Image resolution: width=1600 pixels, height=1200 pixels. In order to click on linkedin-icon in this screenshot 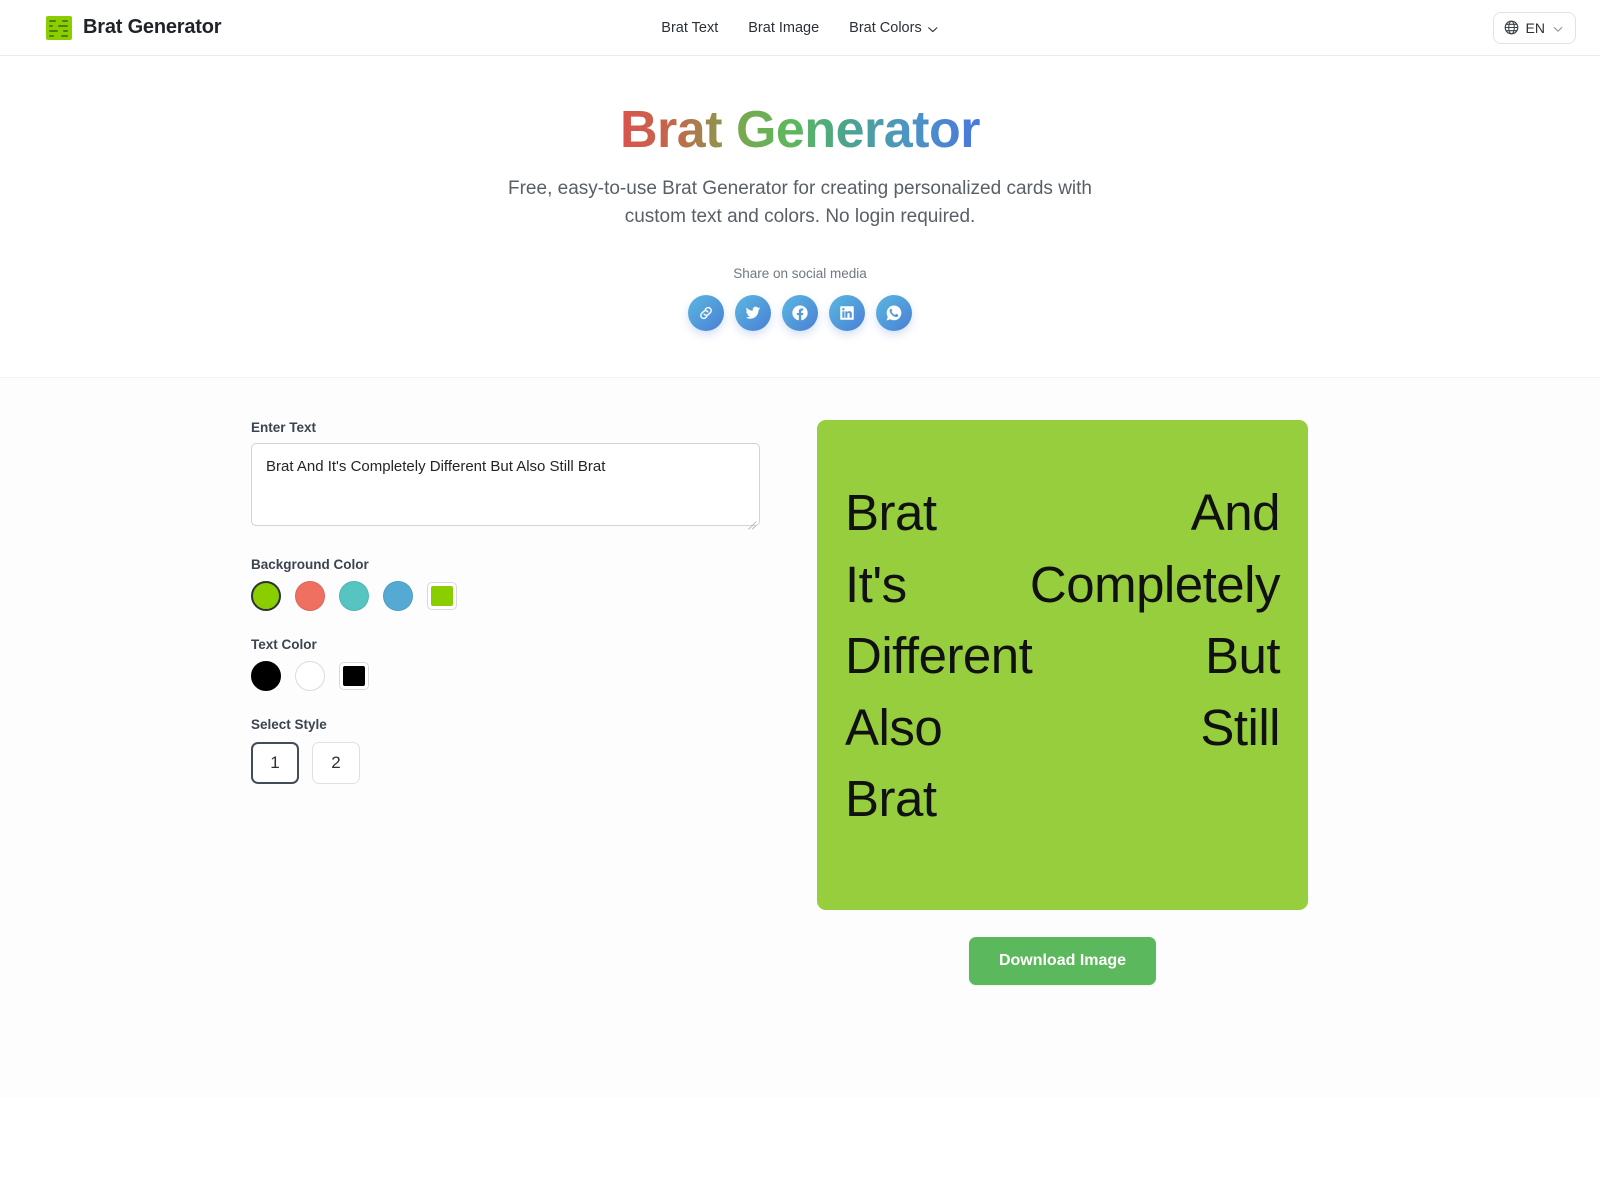, I will do `click(847, 313)`.